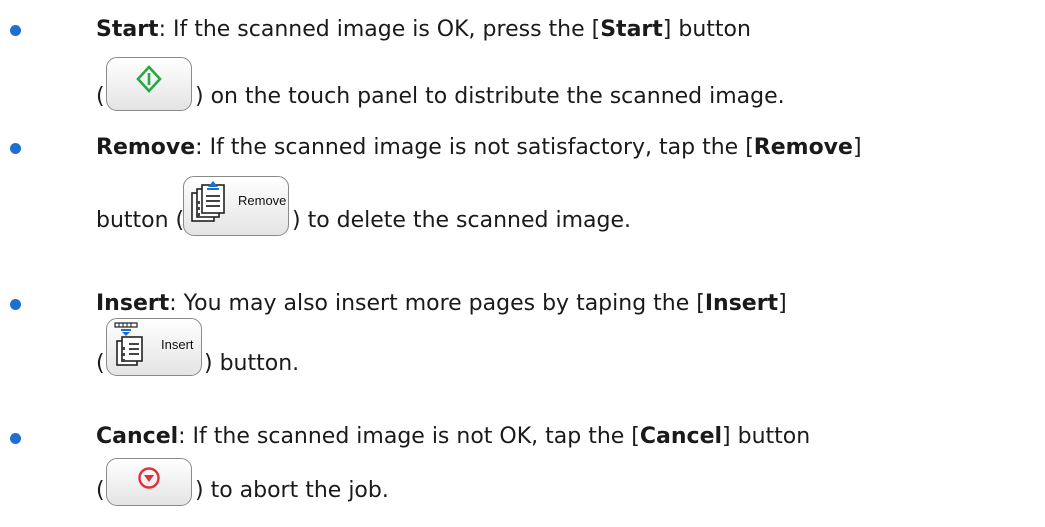  What do you see at coordinates (127, 29) in the screenshot?
I see `term-start: Start` at bounding box center [127, 29].